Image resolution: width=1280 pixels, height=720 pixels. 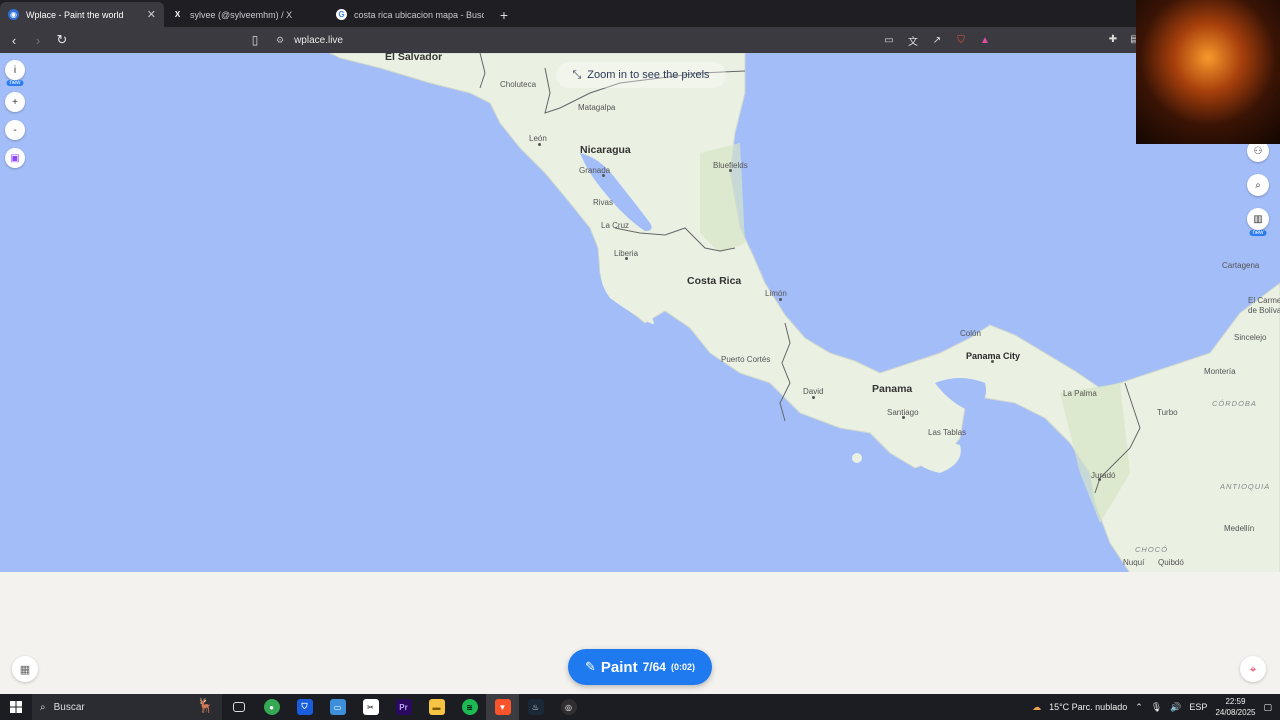 I want to click on taskbar-brave: ▼, so click(x=502, y=707).